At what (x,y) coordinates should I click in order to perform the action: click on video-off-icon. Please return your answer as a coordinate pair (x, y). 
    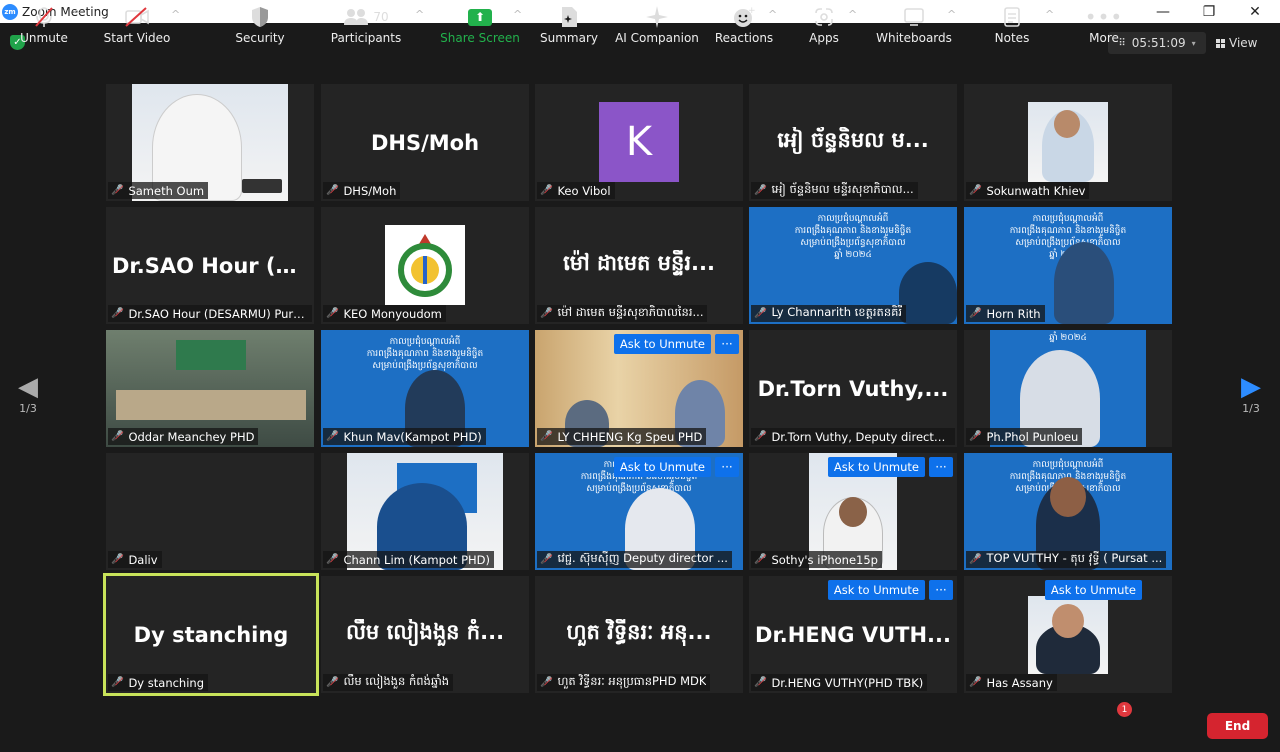
    Looking at the image, I should click on (137, 17).